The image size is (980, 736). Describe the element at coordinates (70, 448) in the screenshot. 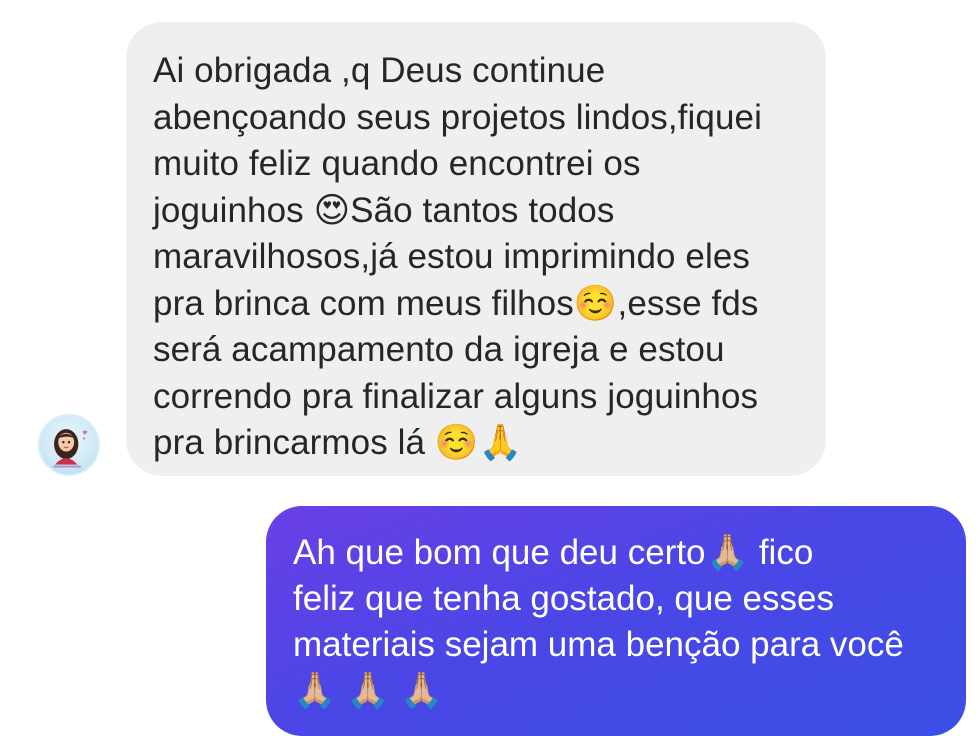

I see `user-avatar-icon` at that location.